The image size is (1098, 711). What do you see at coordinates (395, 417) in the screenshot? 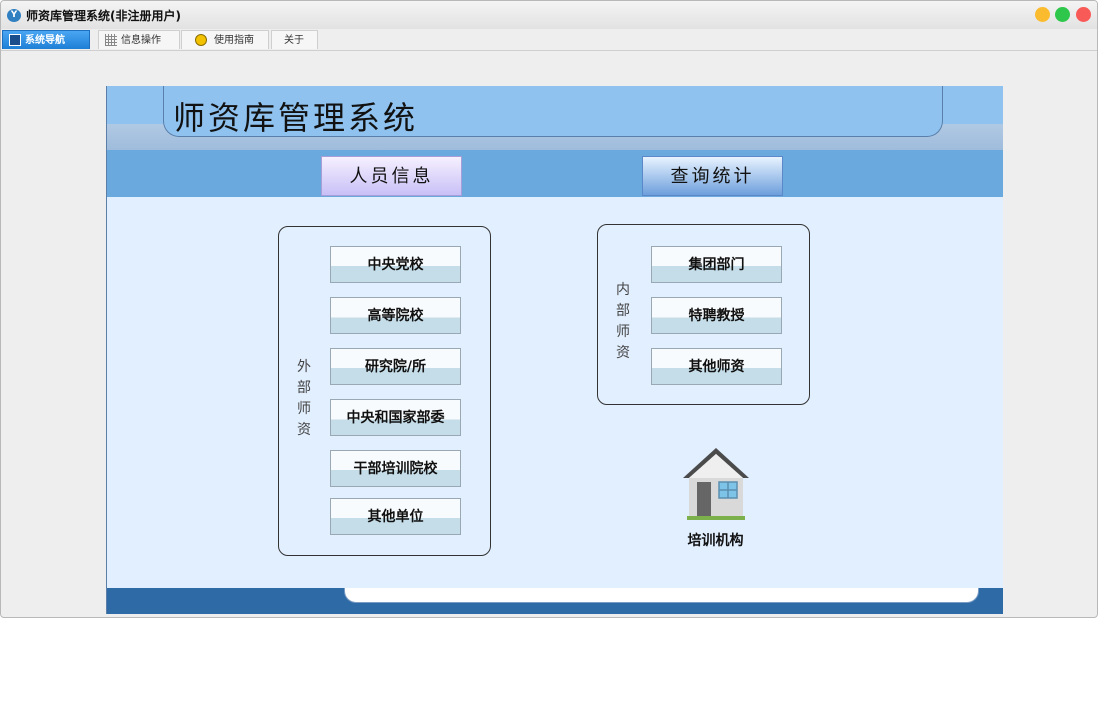
I see `central-ministries-button: 中央和国家部委` at bounding box center [395, 417].